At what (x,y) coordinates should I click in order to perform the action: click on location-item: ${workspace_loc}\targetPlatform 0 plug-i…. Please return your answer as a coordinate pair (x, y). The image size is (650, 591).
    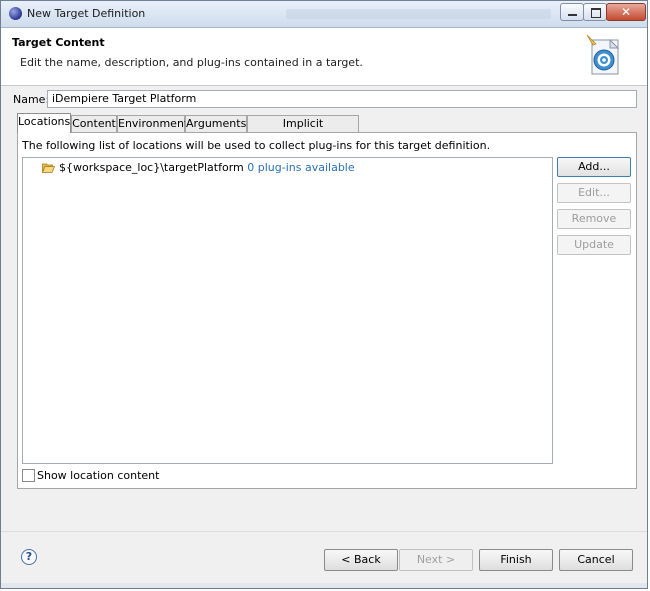
    Looking at the image, I should click on (198, 168).